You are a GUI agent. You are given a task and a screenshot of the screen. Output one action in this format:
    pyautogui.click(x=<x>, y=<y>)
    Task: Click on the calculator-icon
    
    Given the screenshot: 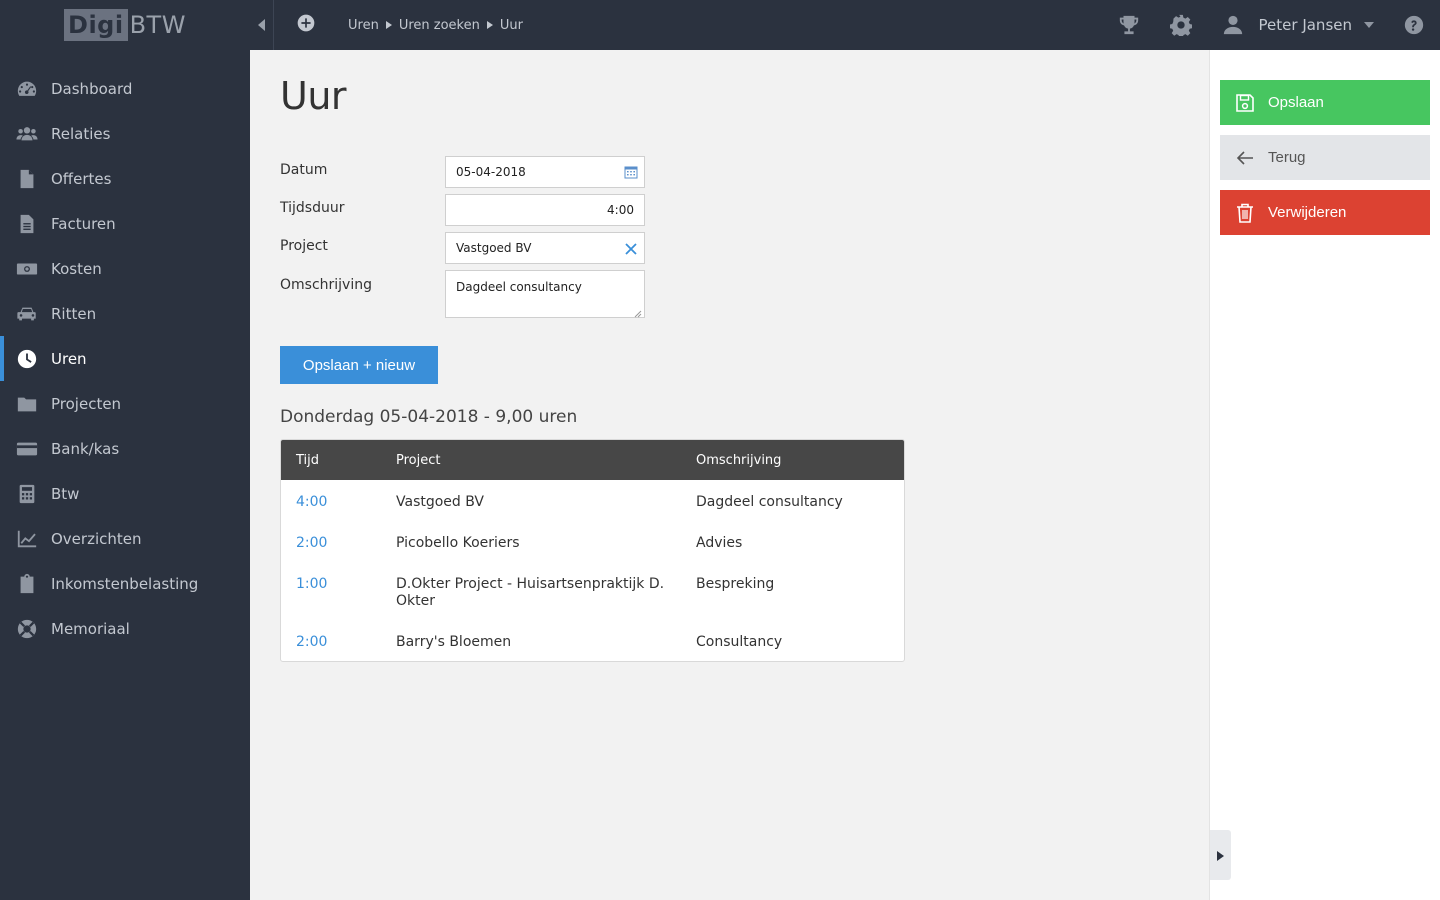 What is the action you would take?
    pyautogui.click(x=27, y=494)
    